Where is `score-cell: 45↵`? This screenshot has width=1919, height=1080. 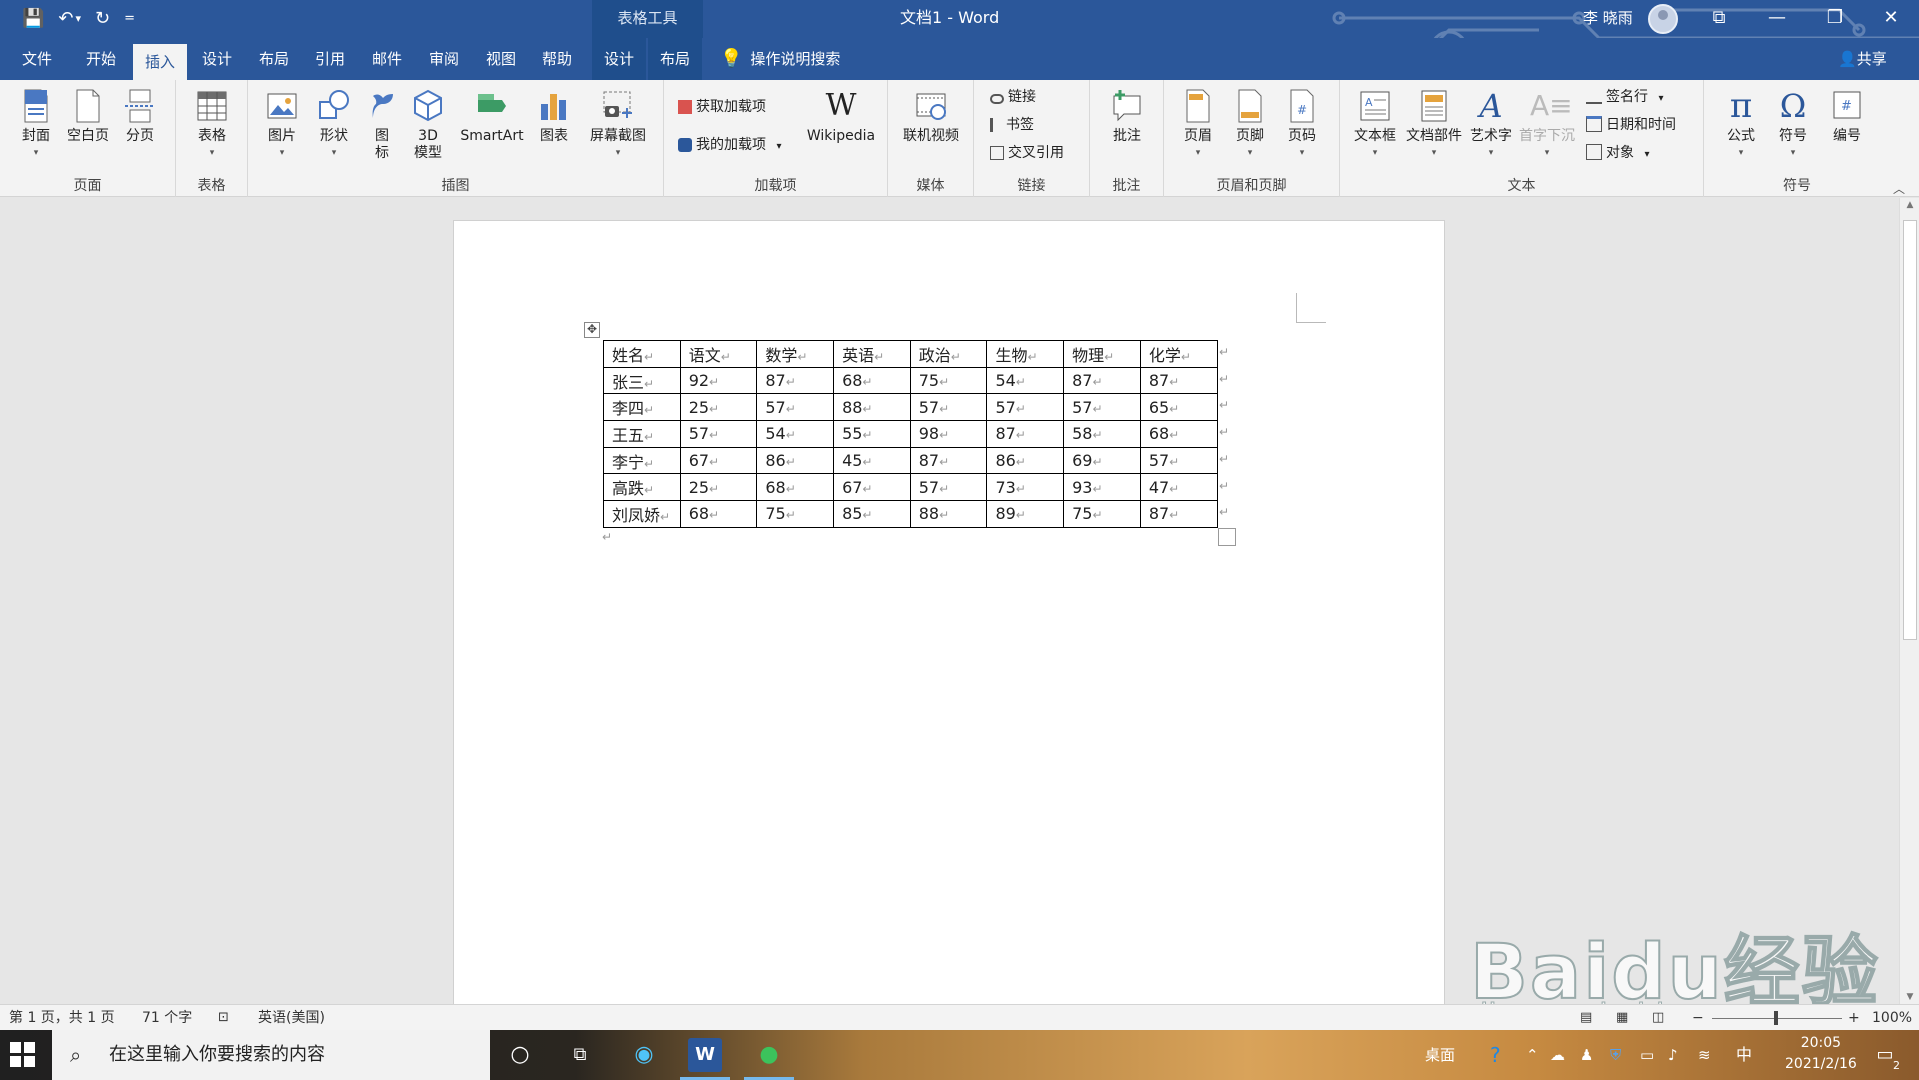 score-cell: 45↵ is located at coordinates (872, 460).